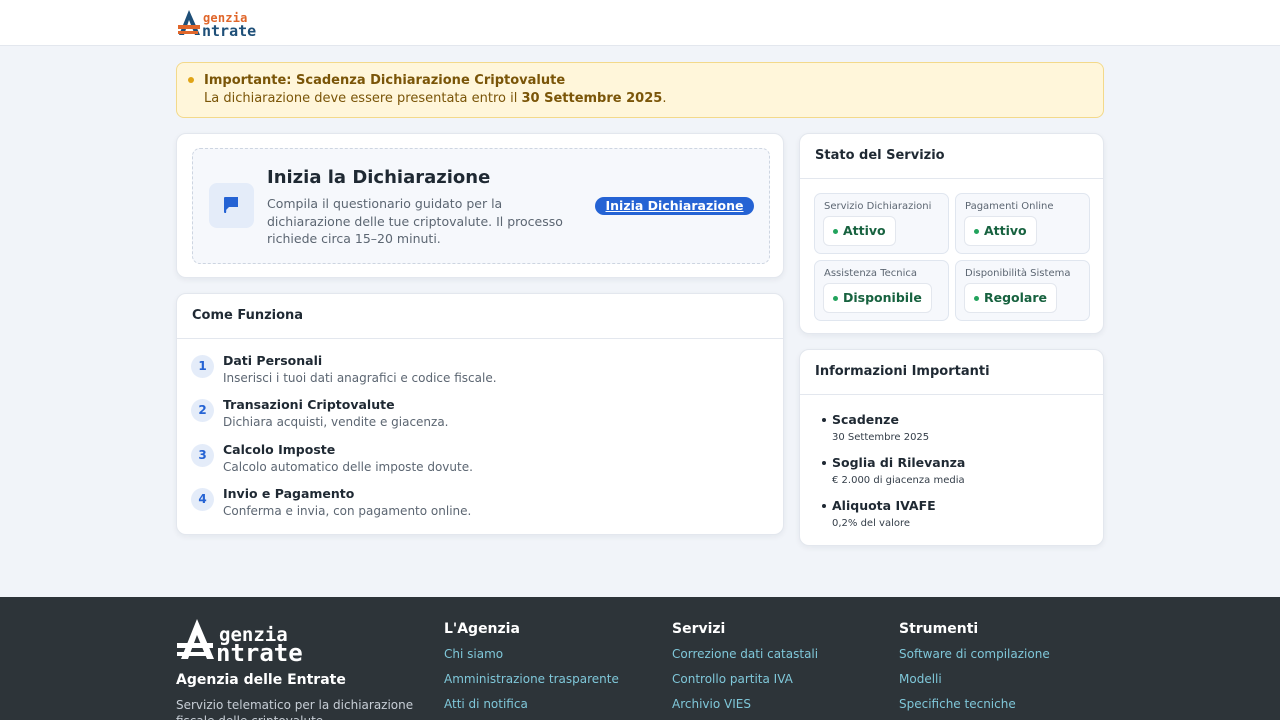  I want to click on status-value: Disponibile, so click(882, 297).